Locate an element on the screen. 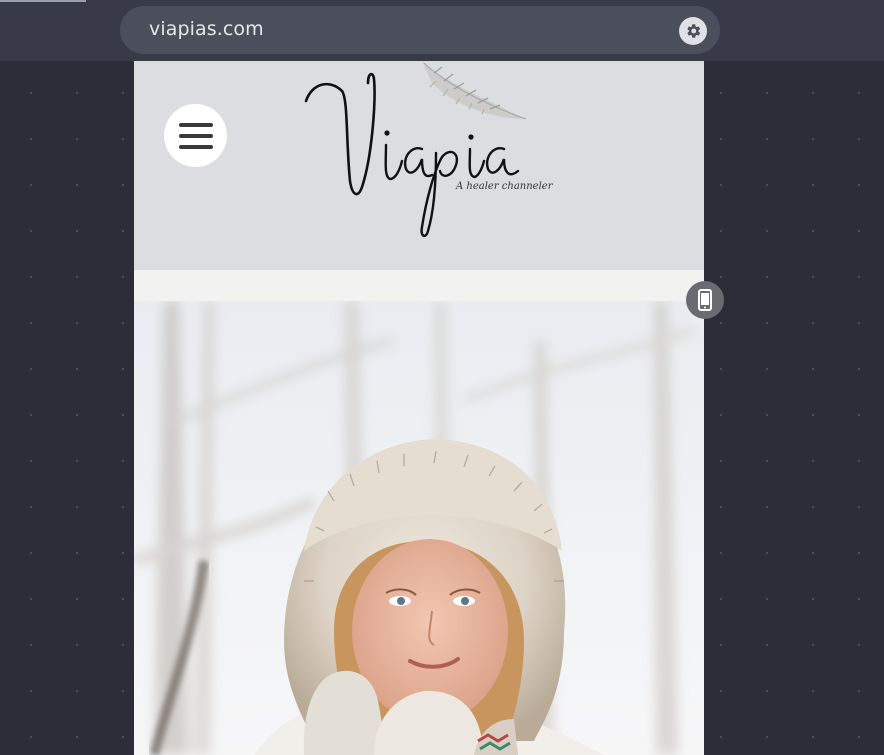 The height and width of the screenshot is (755, 884). header-spacer is located at coordinates (419, 285).